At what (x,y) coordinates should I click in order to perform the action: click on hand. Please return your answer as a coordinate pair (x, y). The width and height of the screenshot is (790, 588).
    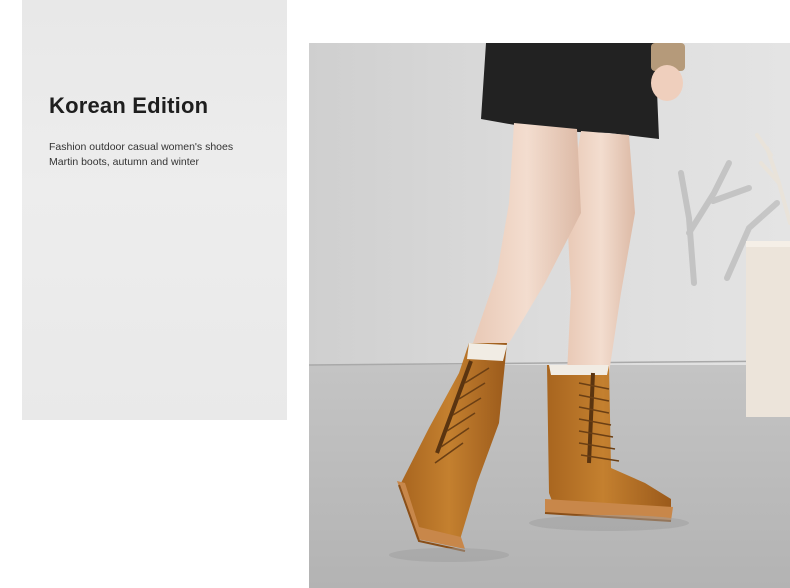
    Looking at the image, I should click on (667, 83).